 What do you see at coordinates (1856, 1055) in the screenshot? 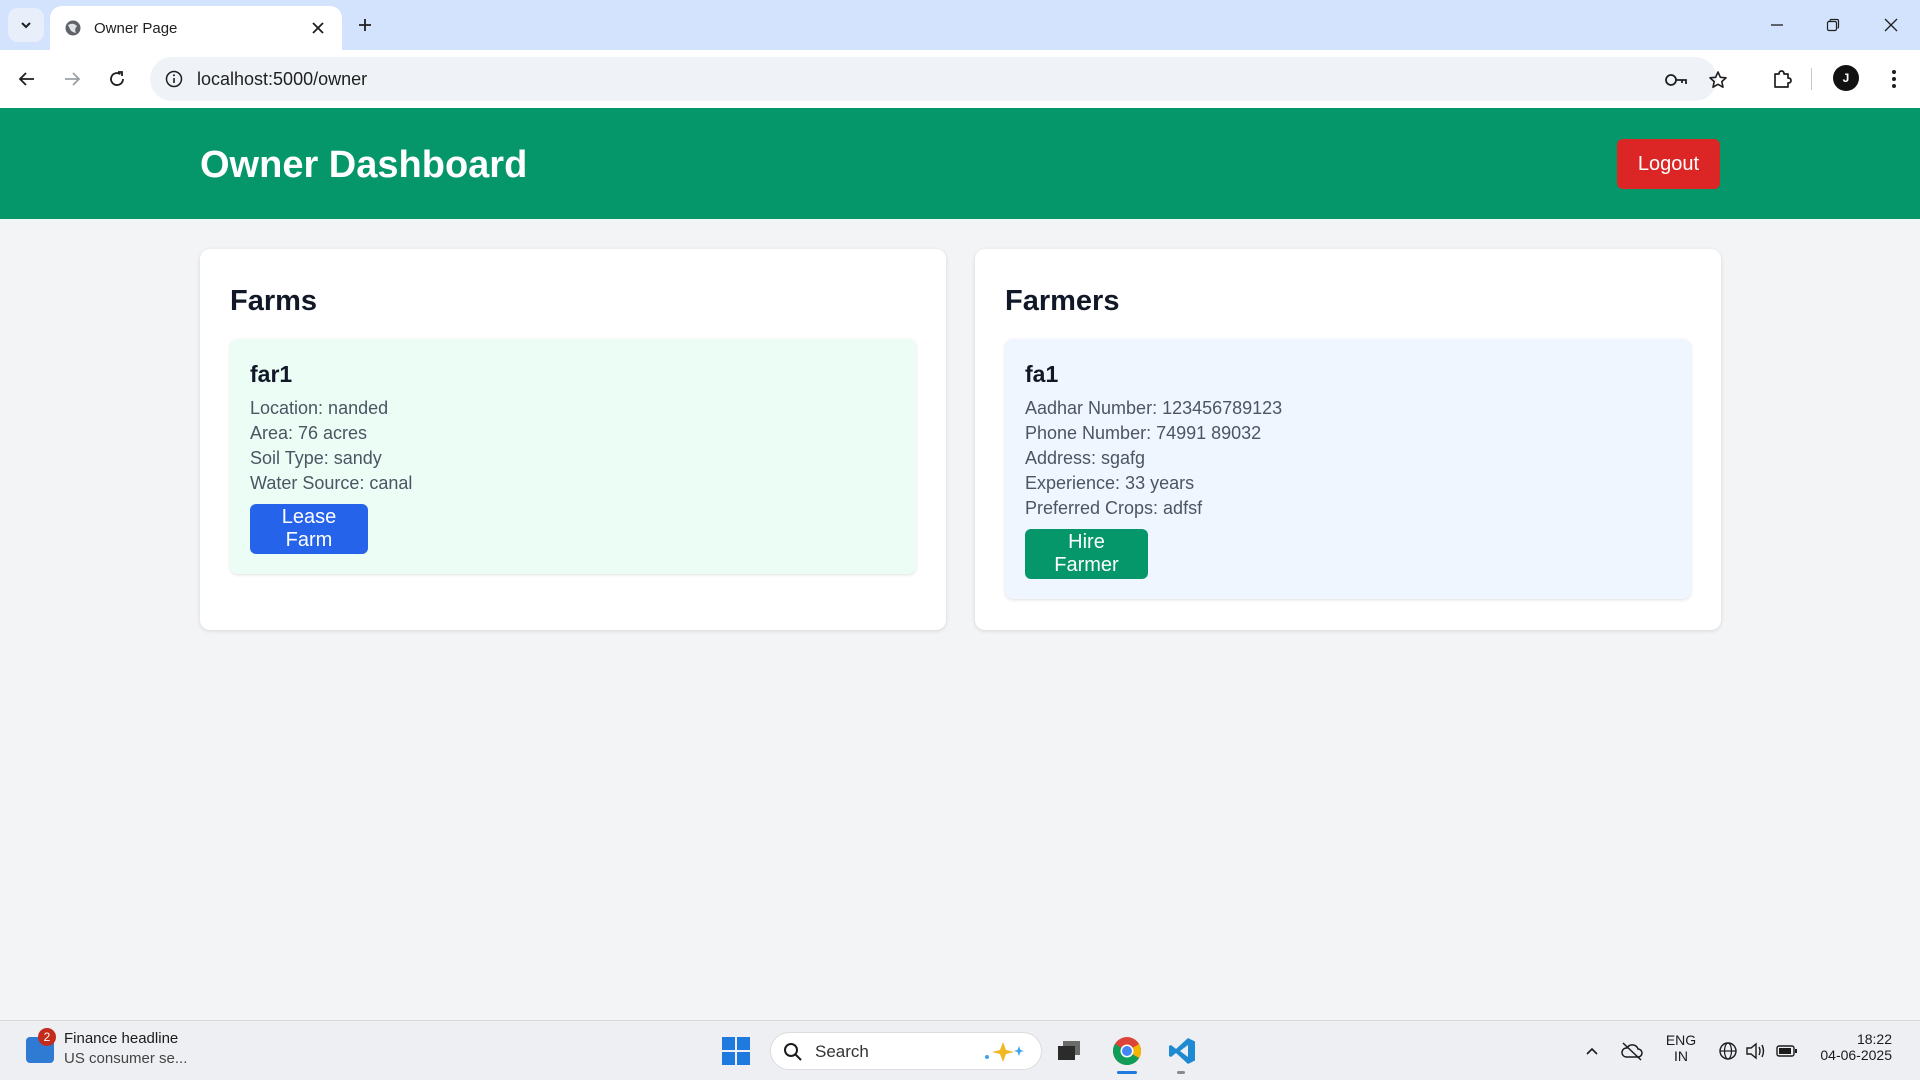
I see `clock-date: 04-06-2025` at bounding box center [1856, 1055].